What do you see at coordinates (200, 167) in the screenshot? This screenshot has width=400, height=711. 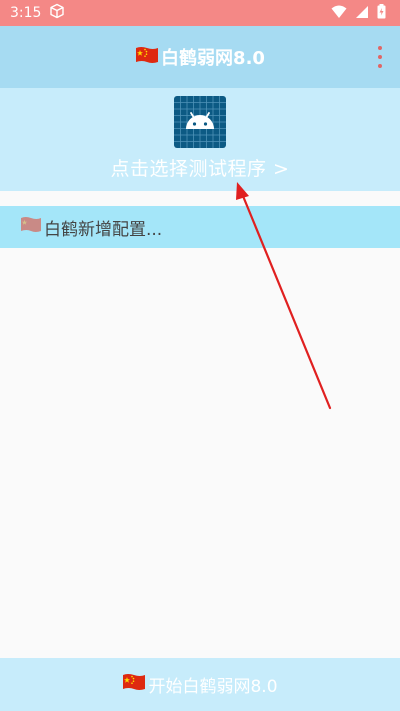 I see `select-app-label: 点击选择测试程序 >` at bounding box center [200, 167].